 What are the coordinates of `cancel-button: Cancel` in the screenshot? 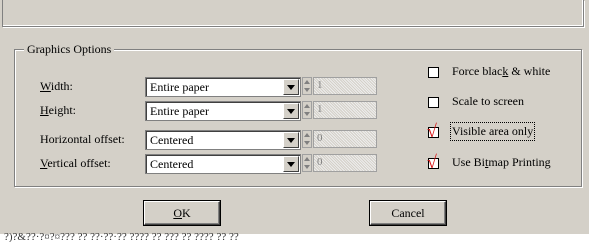 It's located at (408, 213).